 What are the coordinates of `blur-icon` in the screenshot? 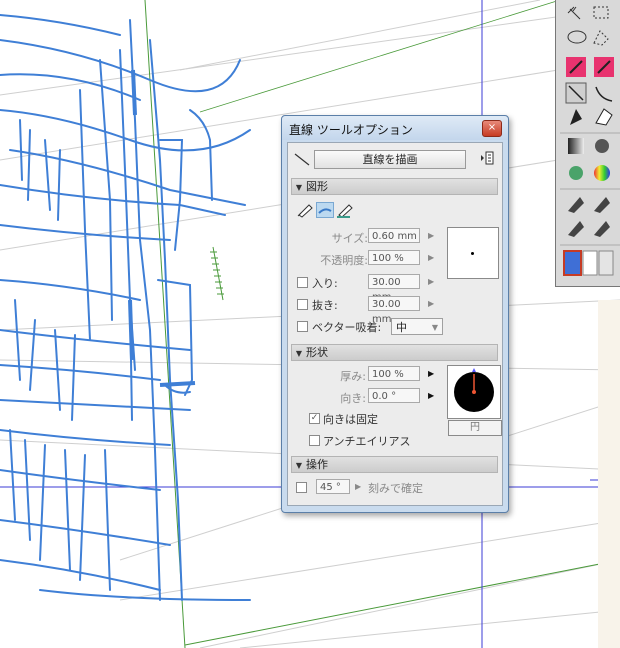 It's located at (602, 146).